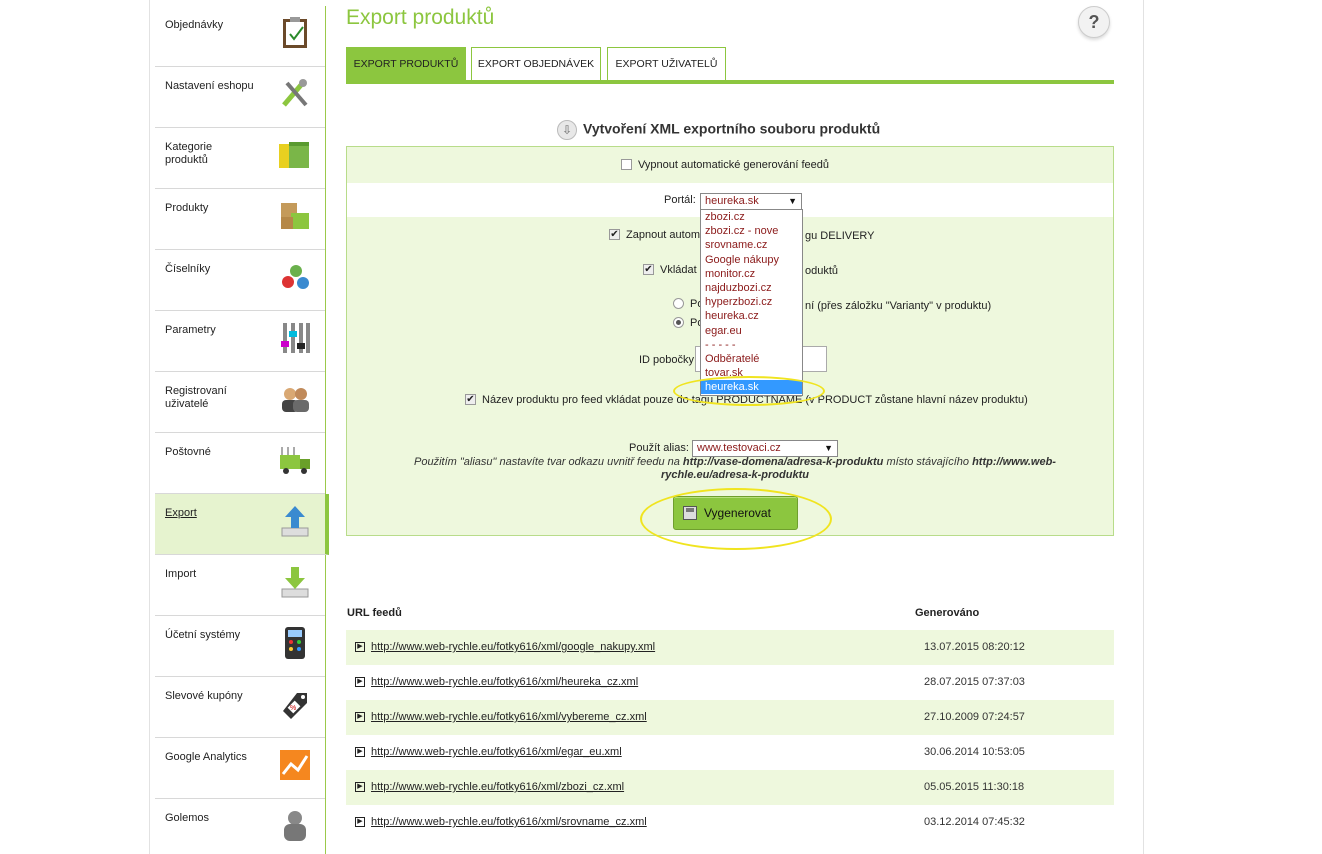 The width and height of the screenshot is (1322, 854). I want to click on tab-export-orders: EXPORT OBJEDNÁVEK, so click(536, 63).